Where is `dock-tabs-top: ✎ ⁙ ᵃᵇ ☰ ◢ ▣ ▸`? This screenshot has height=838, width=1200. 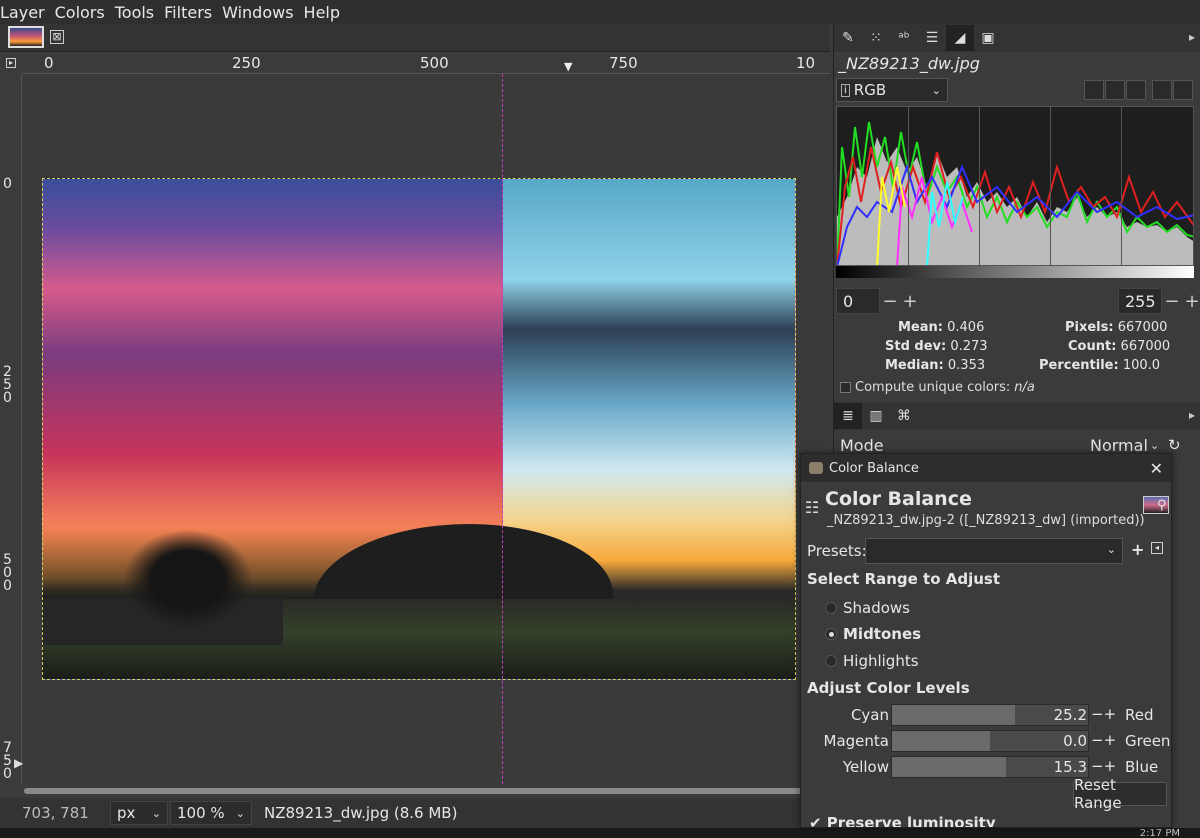 dock-tabs-top: ✎ ⁙ ᵃᵇ ☰ ◢ ▣ ▸ is located at coordinates (1017, 38).